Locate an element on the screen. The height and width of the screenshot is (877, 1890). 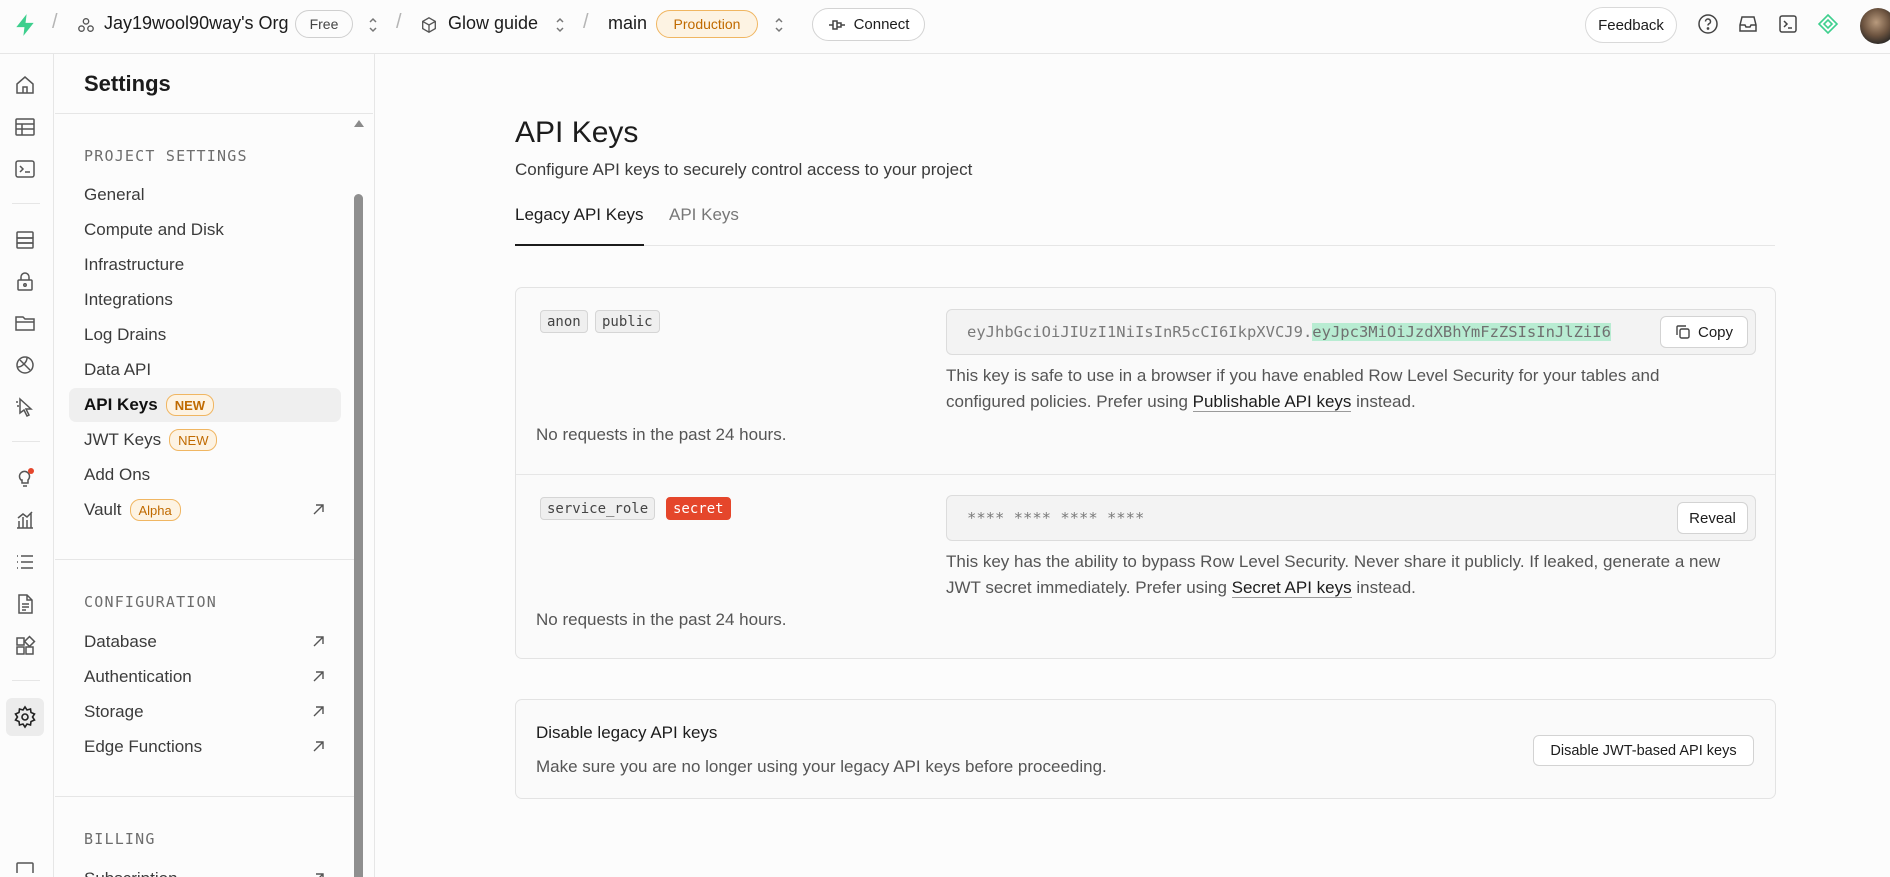
feedback-button: Feedback is located at coordinates (1631, 25).